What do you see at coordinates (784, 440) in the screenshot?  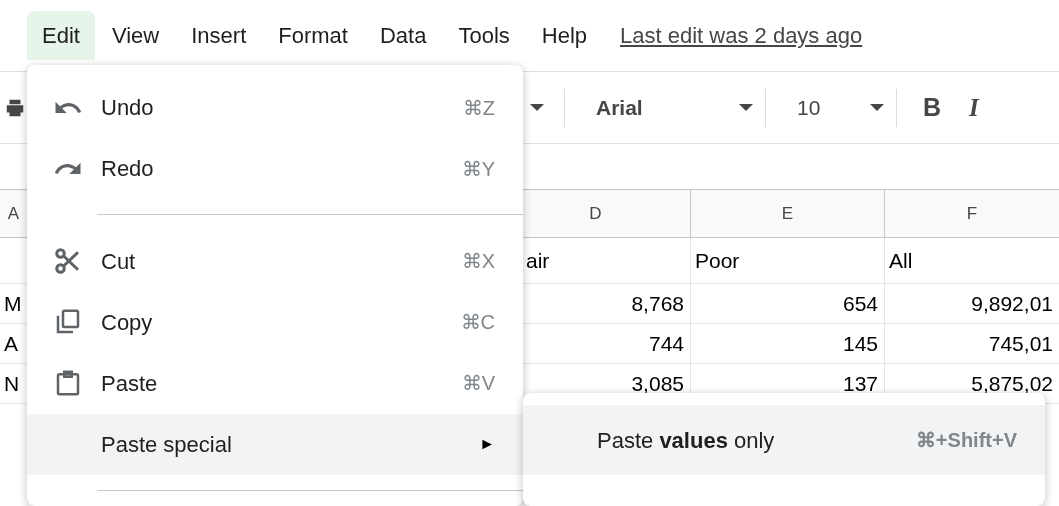 I see `menu-item: Paste values only ⌘+Shift+V` at bounding box center [784, 440].